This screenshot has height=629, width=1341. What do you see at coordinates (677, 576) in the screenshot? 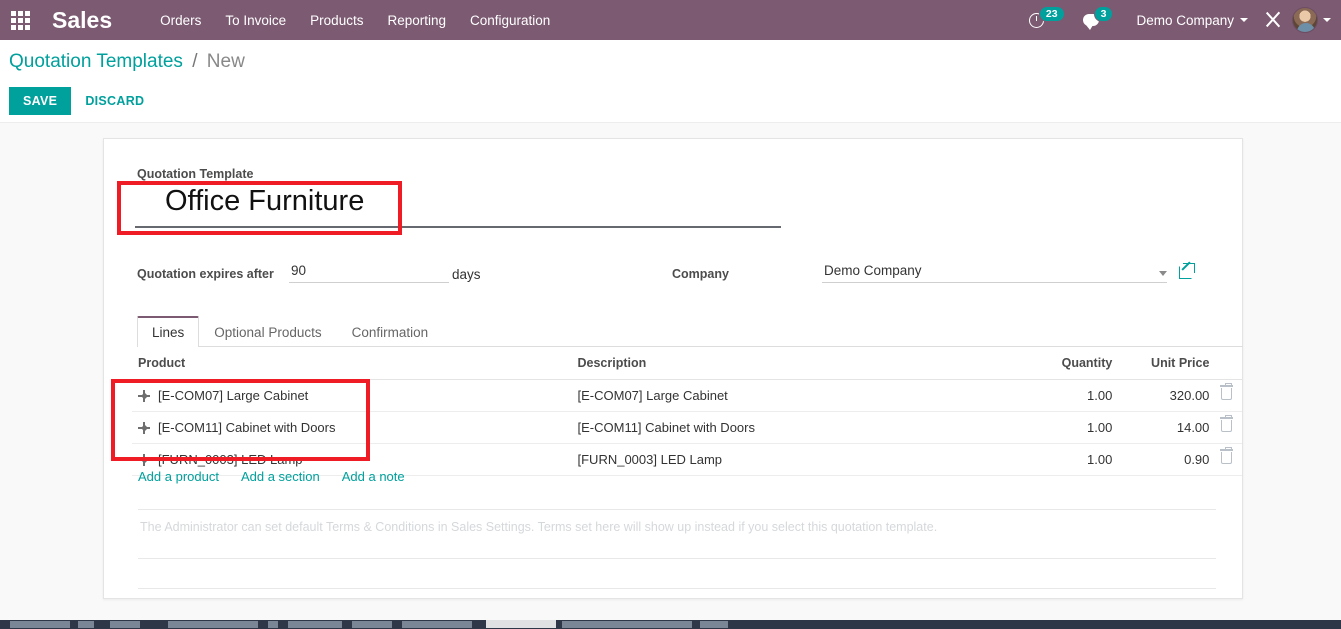
I see `terms-bottom-divider` at bounding box center [677, 576].